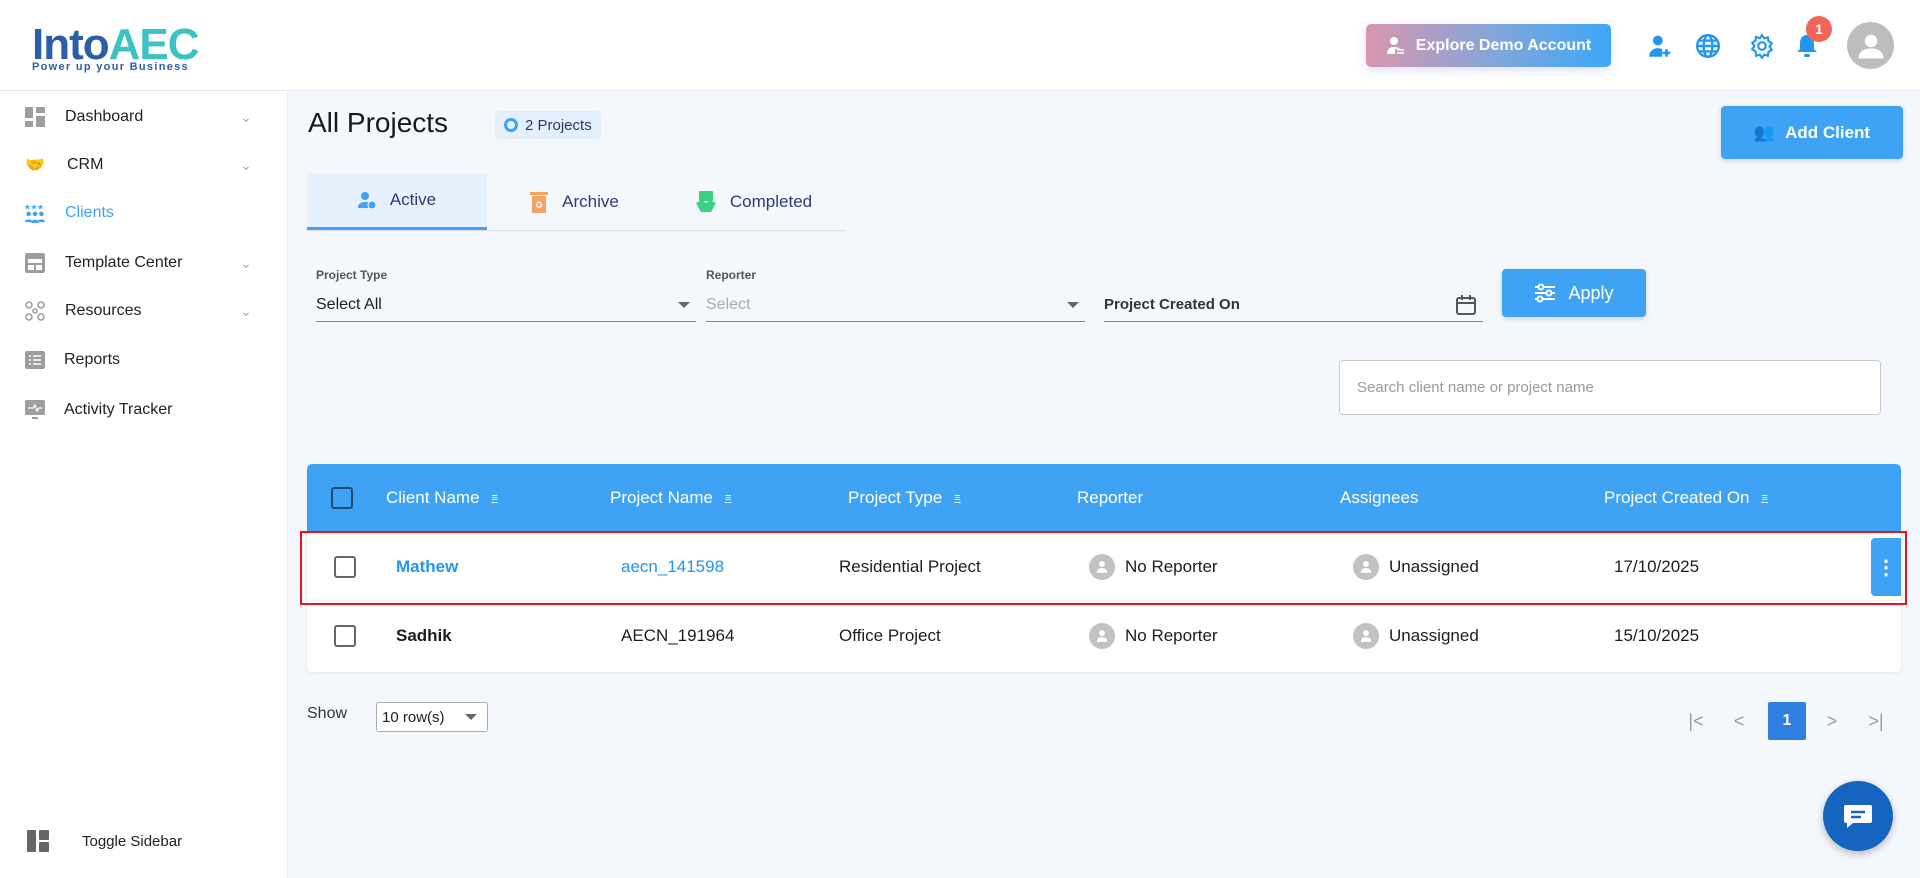  What do you see at coordinates (1832, 721) in the screenshot?
I see `next-page-button: >` at bounding box center [1832, 721].